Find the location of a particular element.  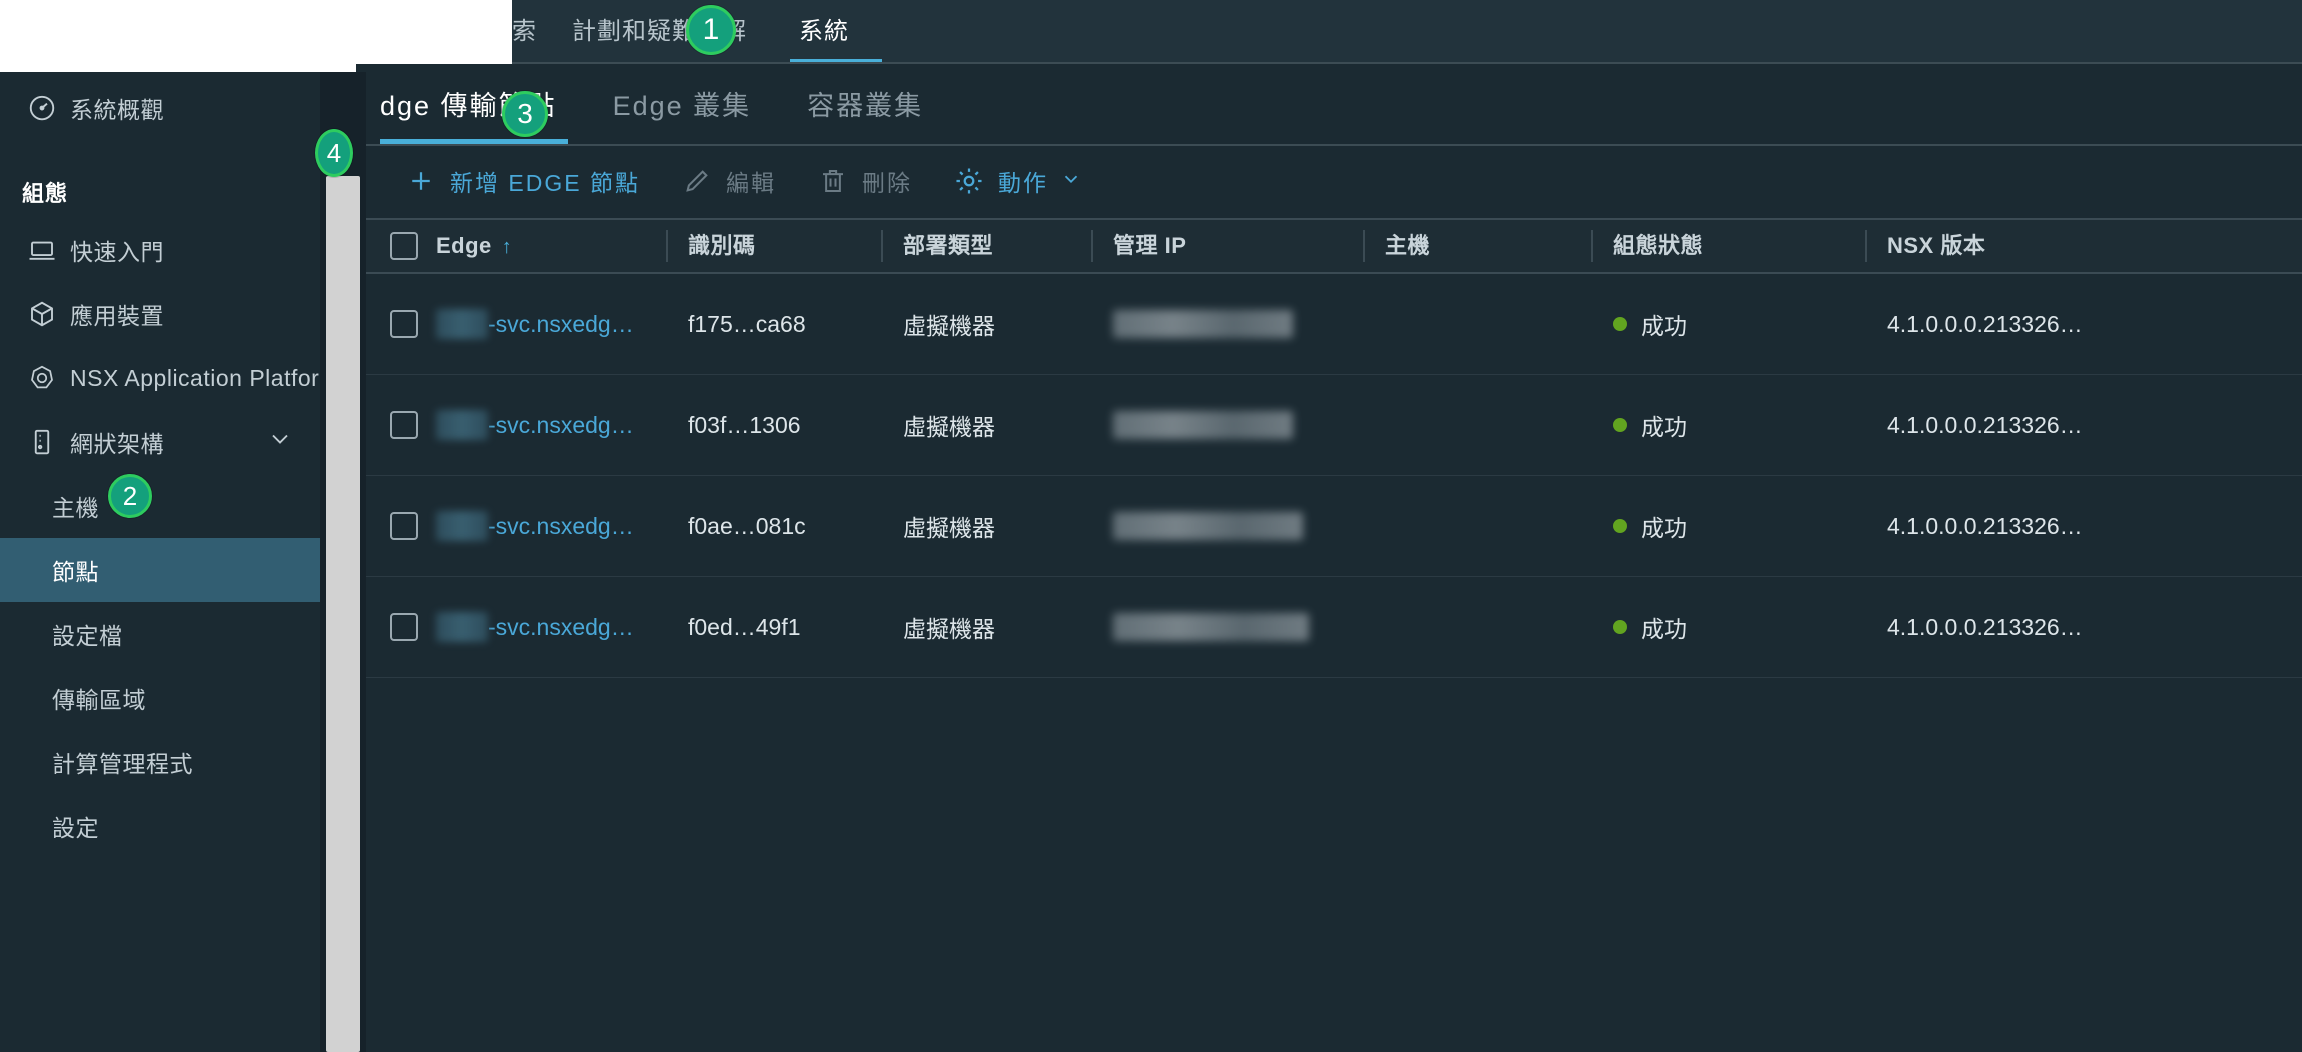

sidebar-label-nsx-application-platform: NSX Application Platform is located at coordinates (204, 377).